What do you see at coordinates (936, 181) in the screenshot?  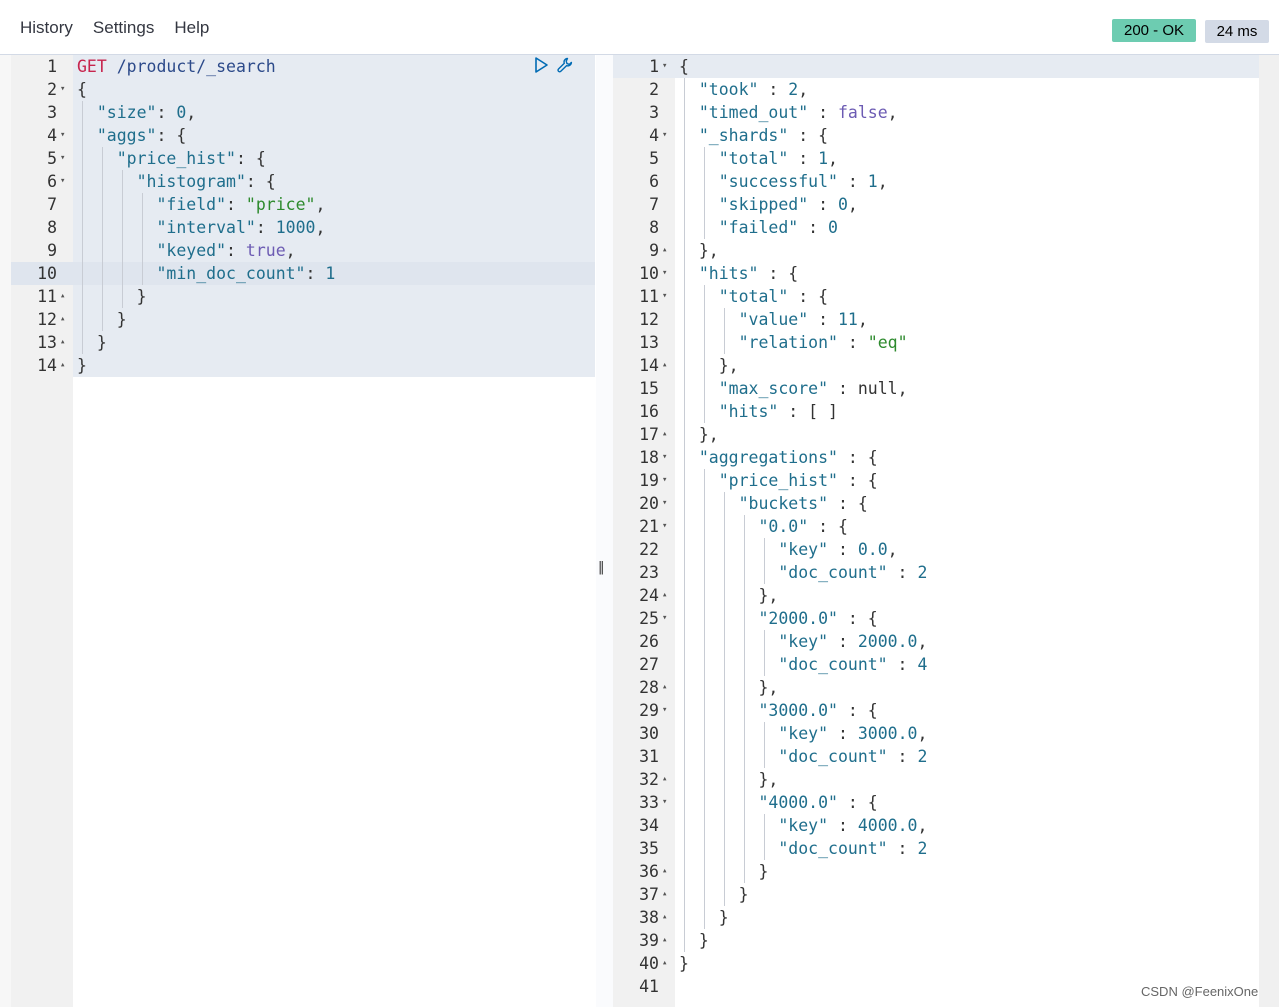 I see `code-line: 6 "successful" : 1,` at bounding box center [936, 181].